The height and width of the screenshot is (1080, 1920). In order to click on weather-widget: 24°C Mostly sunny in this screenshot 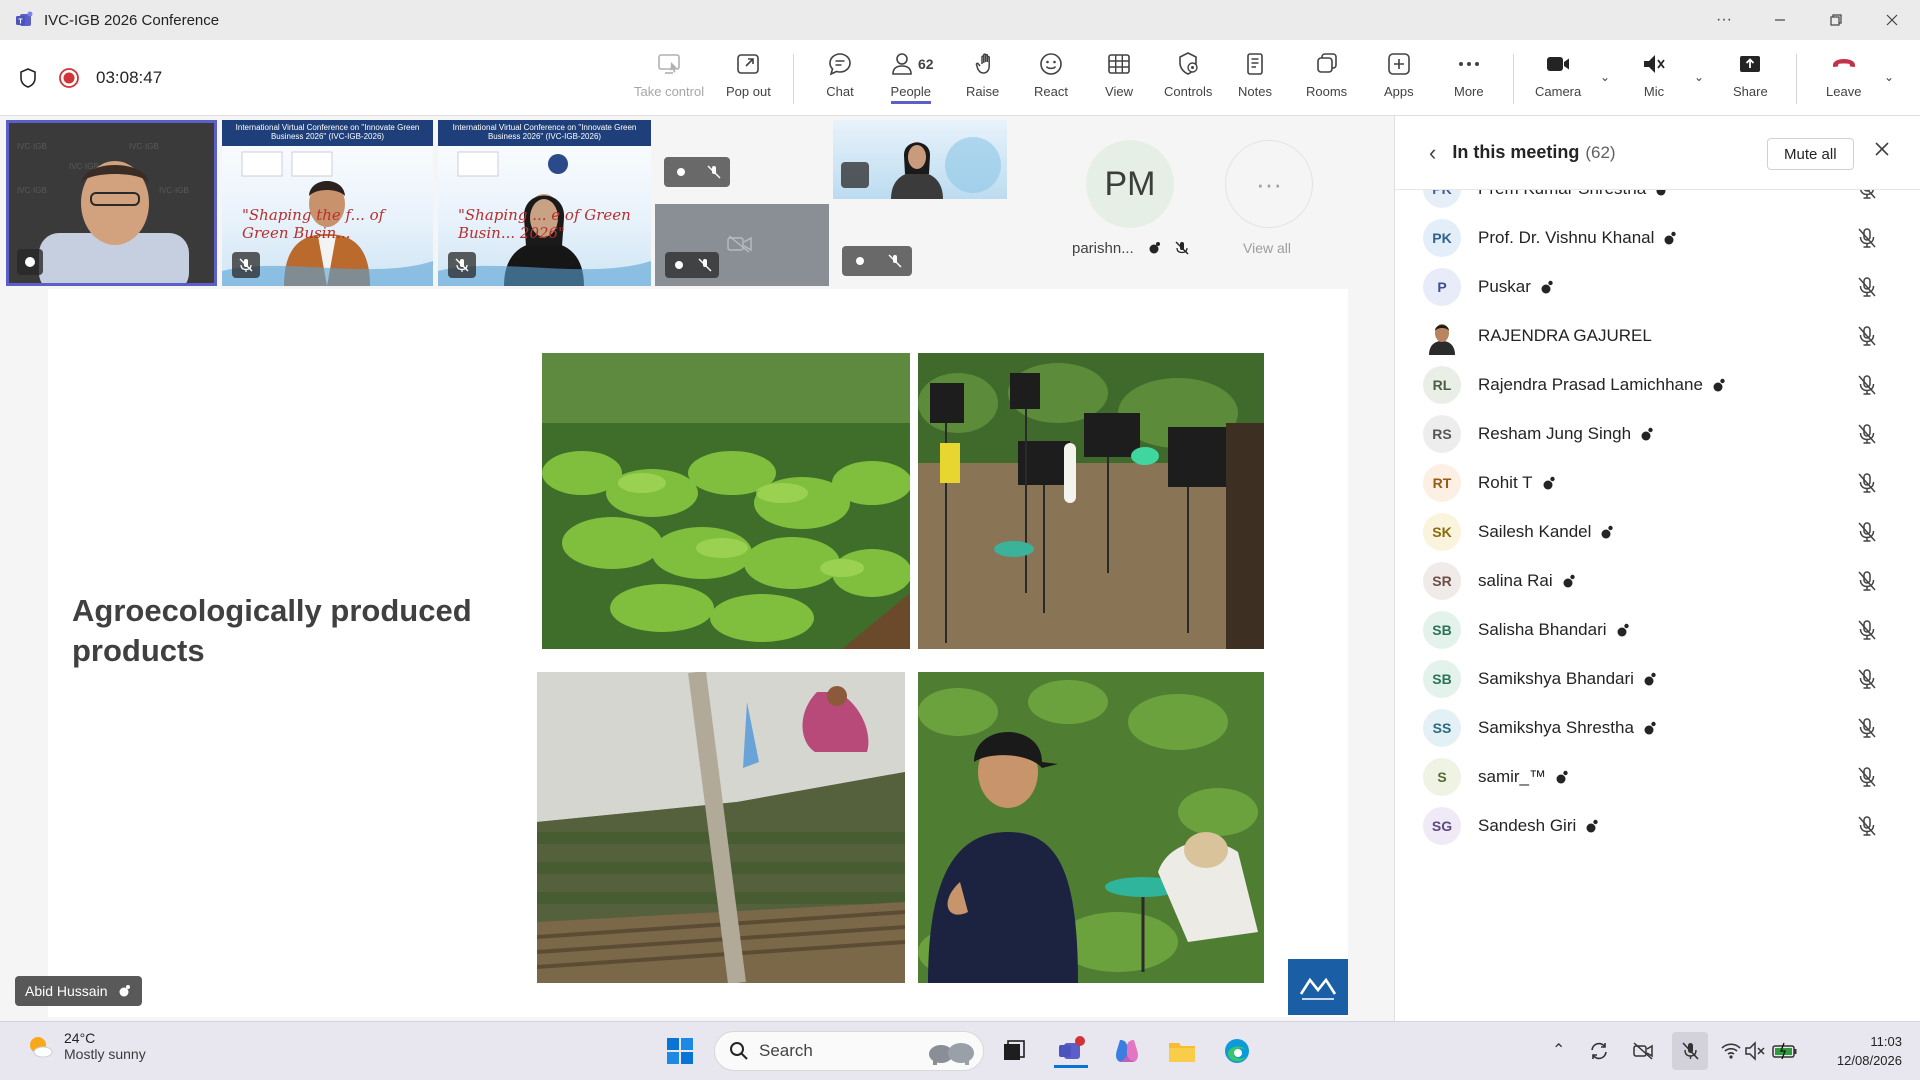, I will do `click(86, 1046)`.